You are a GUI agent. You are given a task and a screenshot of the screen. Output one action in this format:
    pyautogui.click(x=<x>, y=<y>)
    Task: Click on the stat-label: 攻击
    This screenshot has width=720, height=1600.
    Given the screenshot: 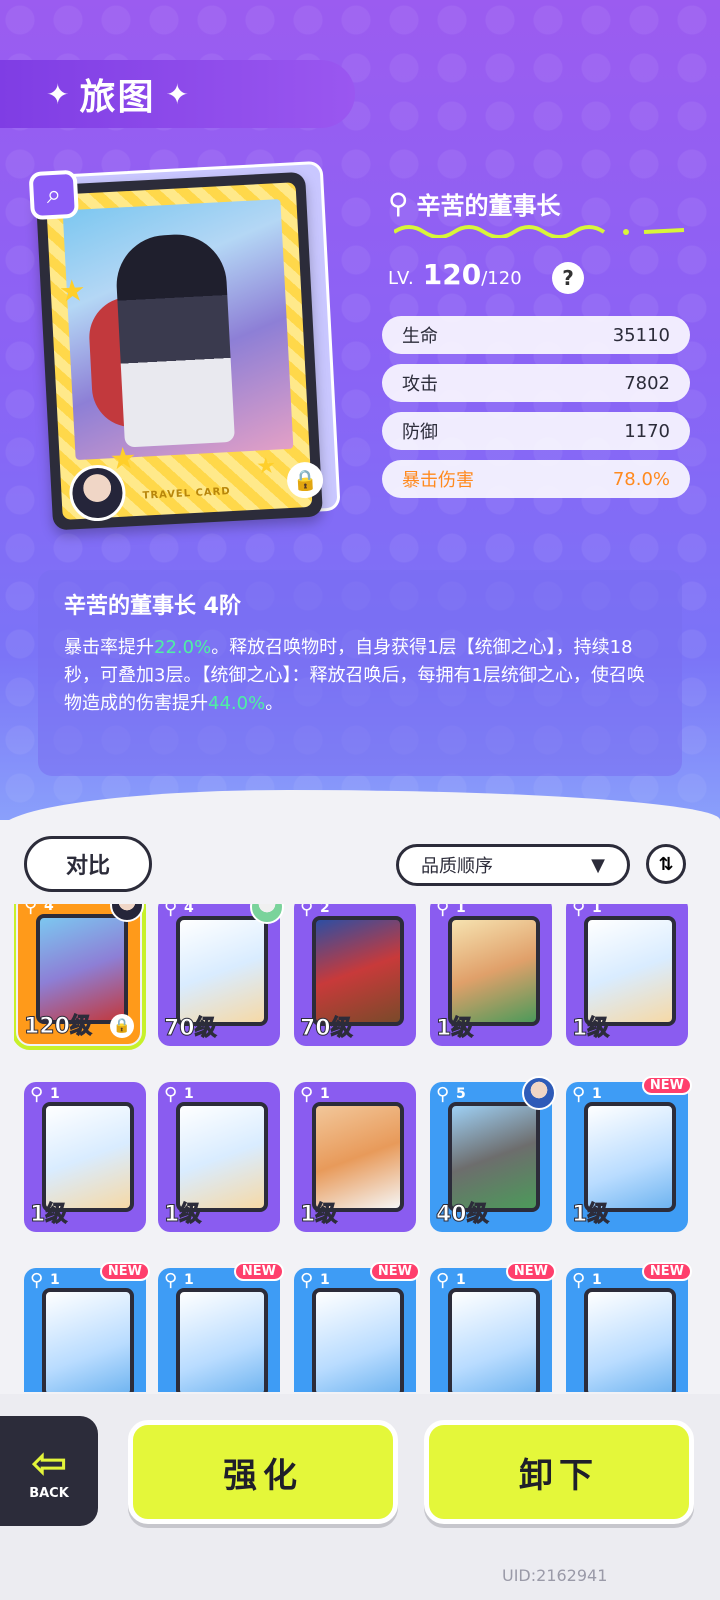 What is the action you would take?
    pyautogui.click(x=420, y=384)
    